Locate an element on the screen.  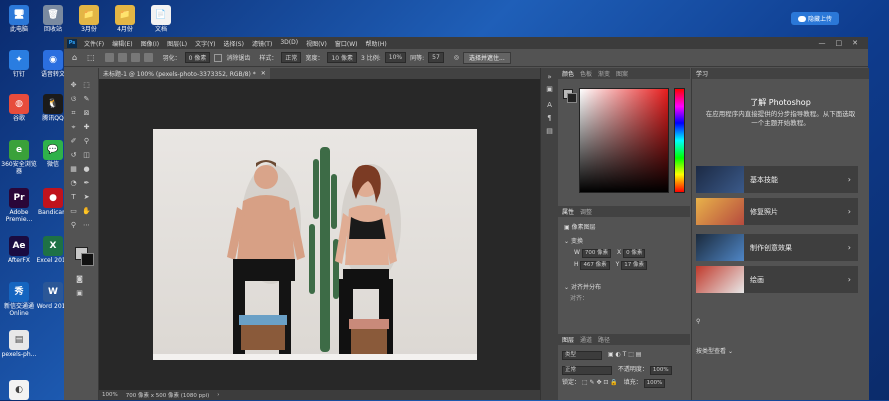
refine-icon: ◎ is located at coordinates (456, 57).